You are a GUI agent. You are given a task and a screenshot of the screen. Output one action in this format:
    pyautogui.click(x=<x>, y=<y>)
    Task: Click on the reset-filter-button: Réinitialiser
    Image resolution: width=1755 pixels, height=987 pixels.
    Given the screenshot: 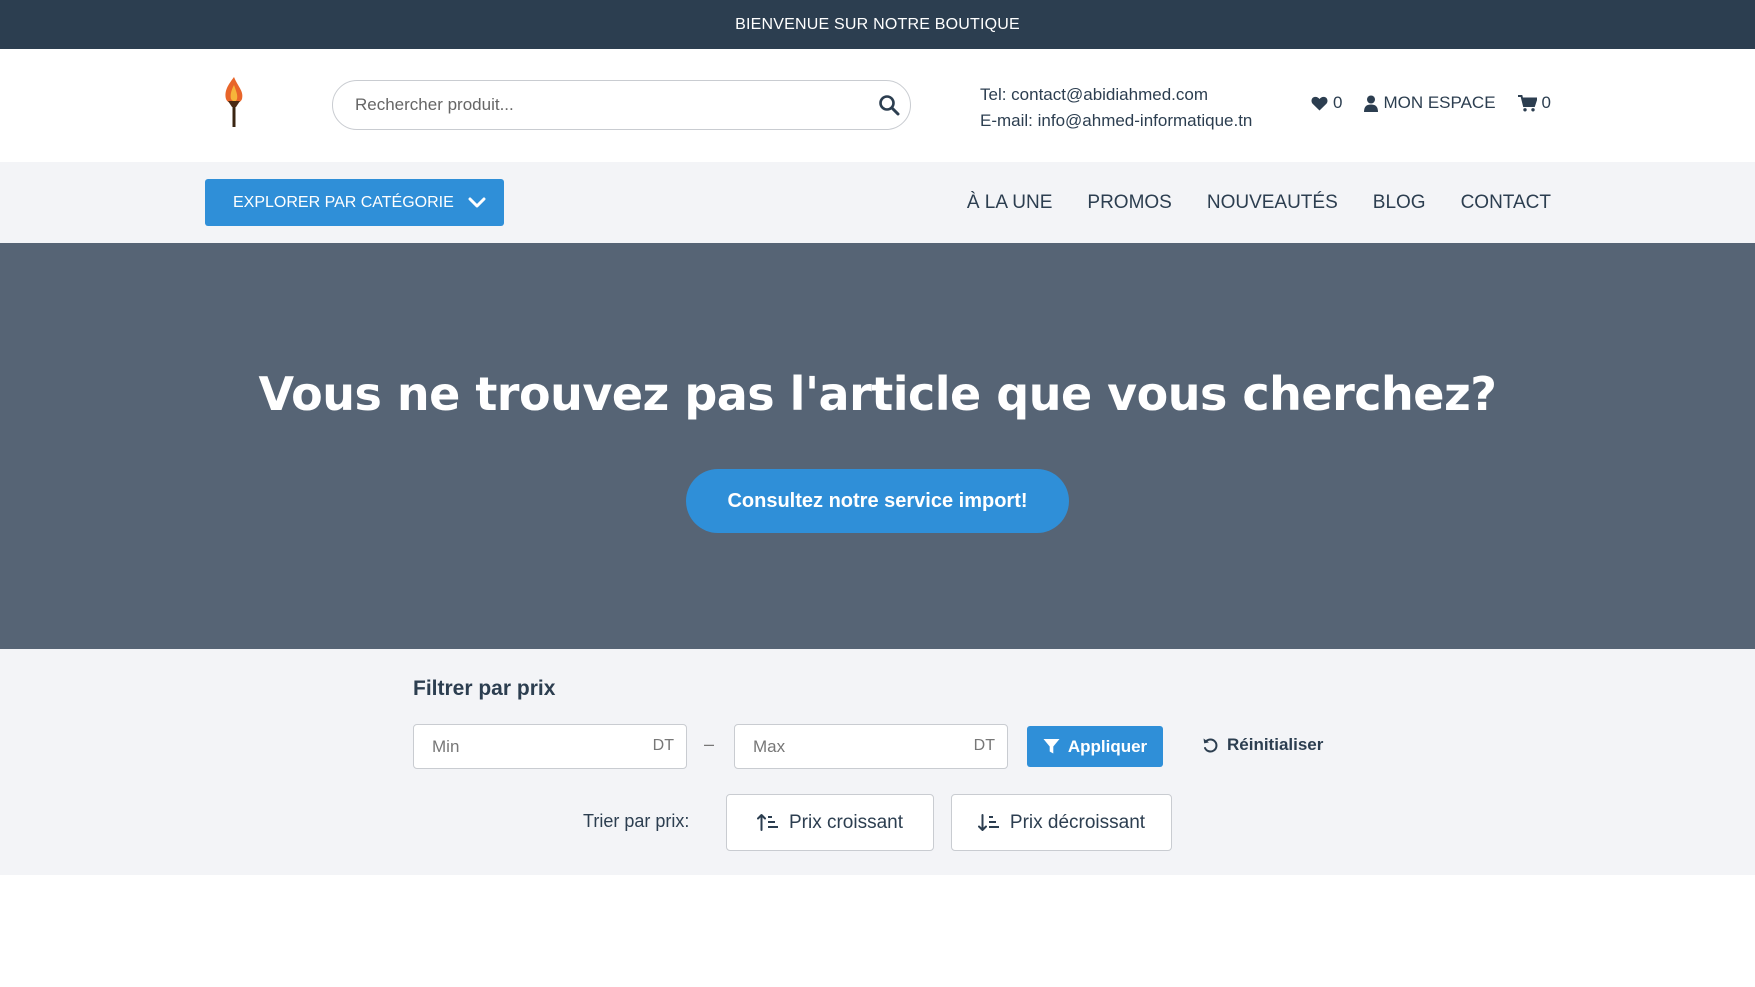 What is the action you would take?
    pyautogui.click(x=1262, y=745)
    